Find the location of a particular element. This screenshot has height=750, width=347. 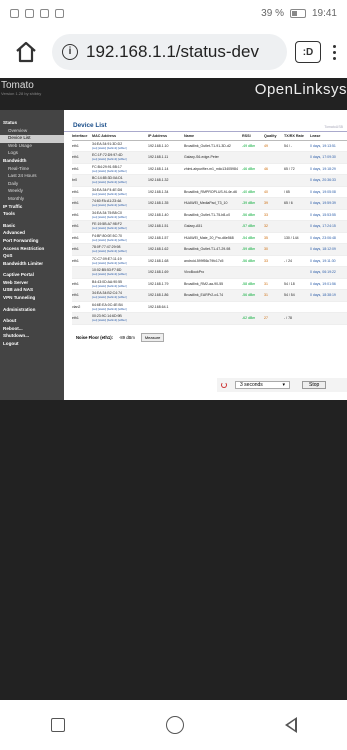

sidebar-item-administration: Administration is located at coordinates (32, 311).